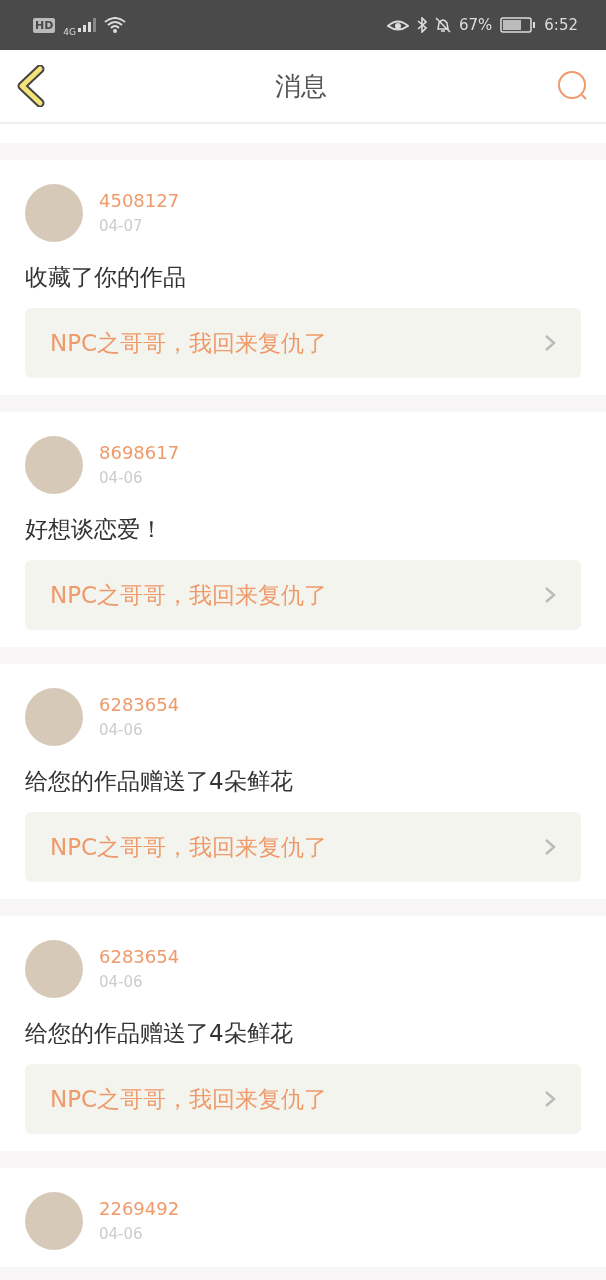 This screenshot has height=1280, width=606. What do you see at coordinates (44, 25) in the screenshot?
I see `hd-badge: HD` at bounding box center [44, 25].